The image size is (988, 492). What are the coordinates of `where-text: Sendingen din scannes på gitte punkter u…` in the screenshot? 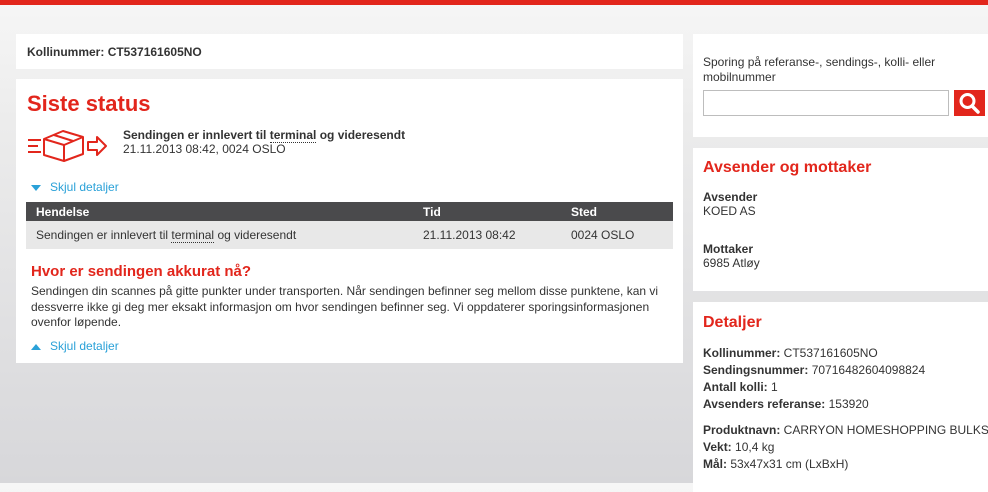 It's located at (345, 306).